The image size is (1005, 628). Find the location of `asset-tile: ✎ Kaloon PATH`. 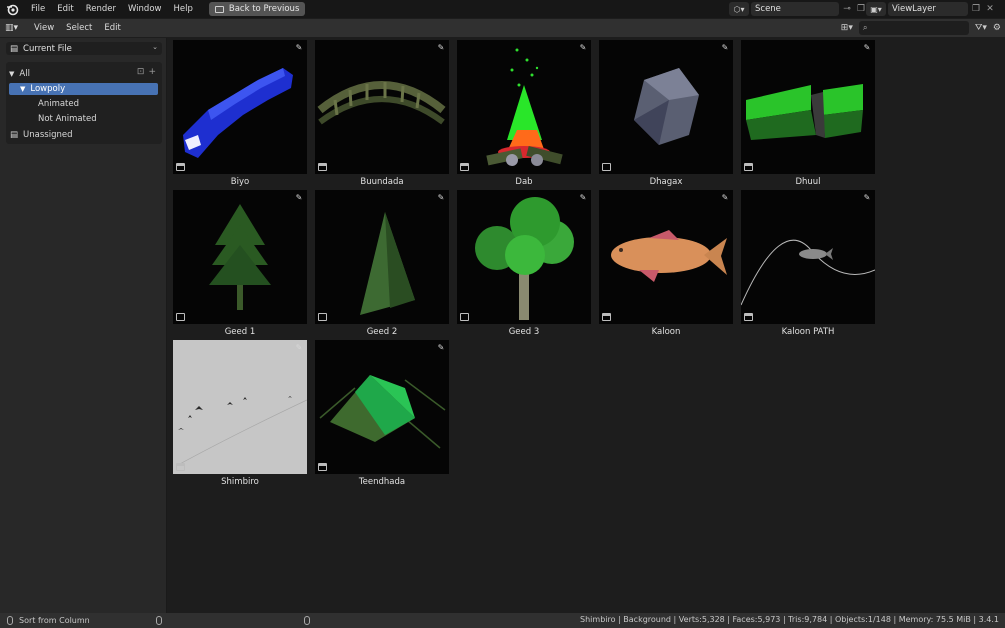

asset-tile: ✎ Kaloon PATH is located at coordinates (808, 263).